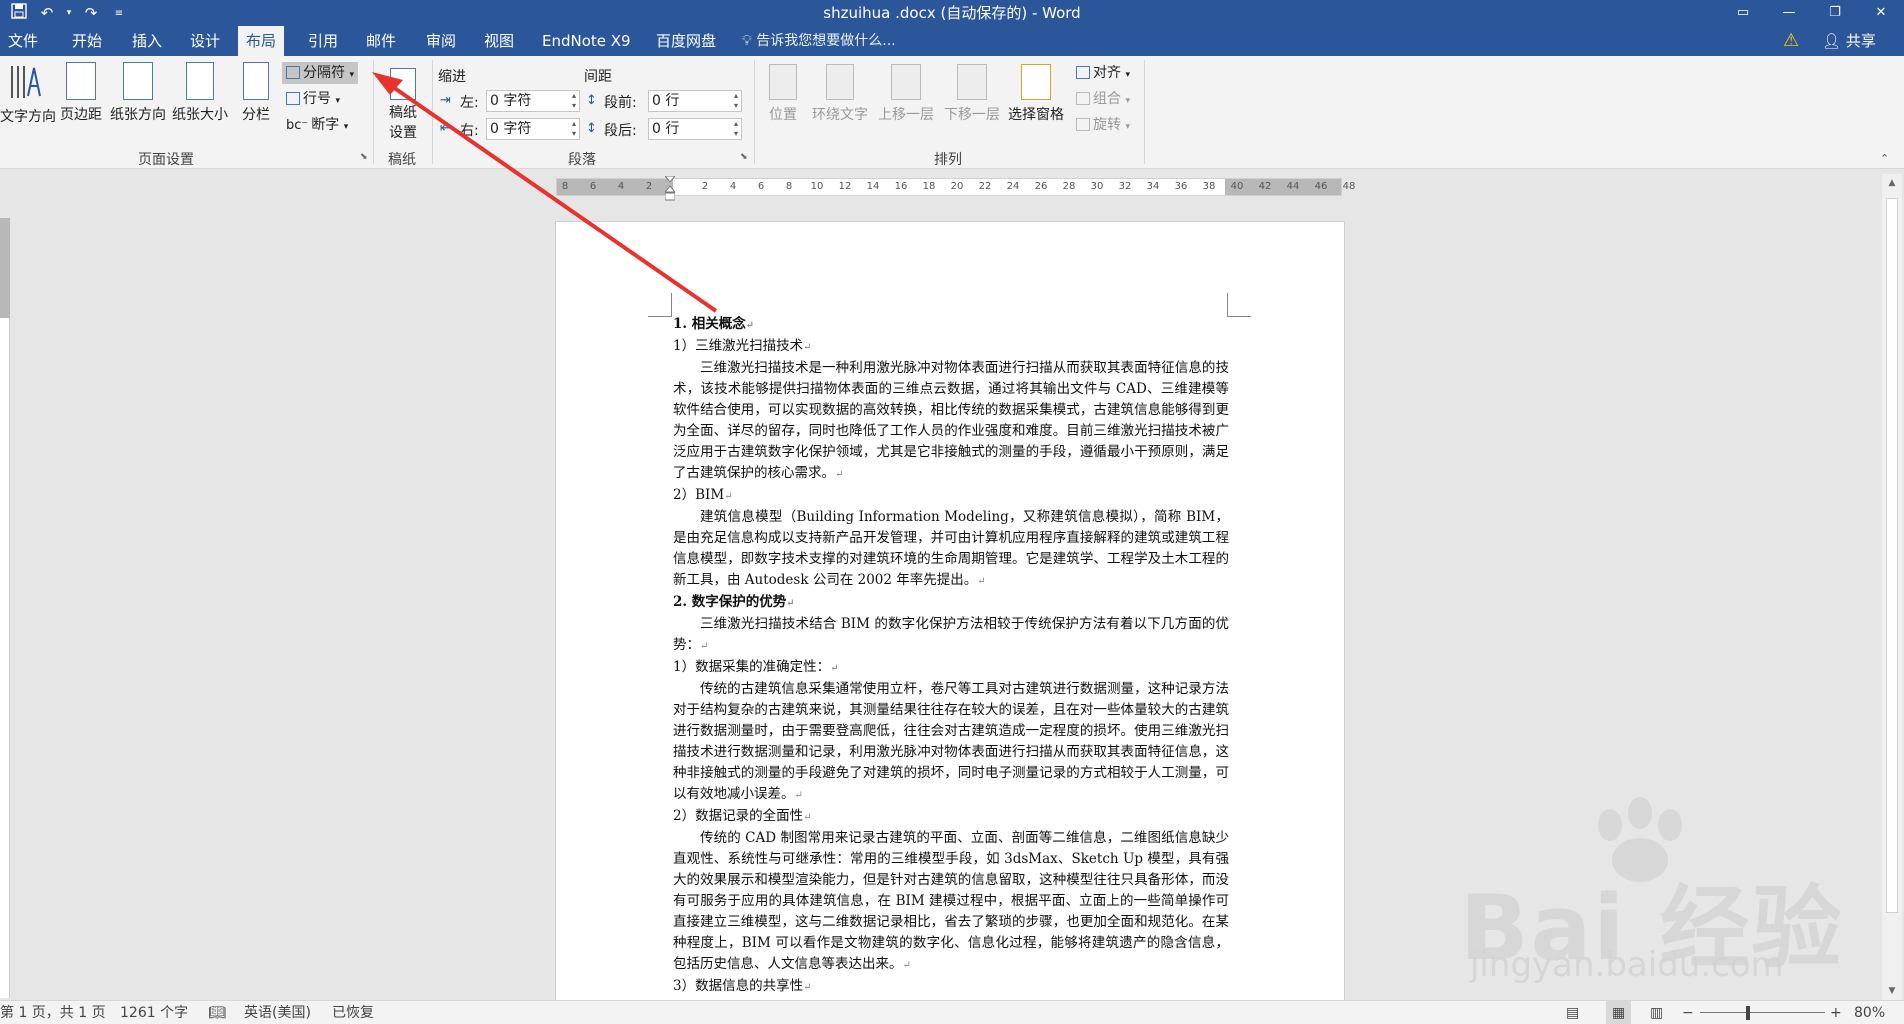 This screenshot has width=1904, height=1024. Describe the element at coordinates (695, 101) in the screenshot. I see `spacing-before-input: 0 行 ▴ ▾` at that location.